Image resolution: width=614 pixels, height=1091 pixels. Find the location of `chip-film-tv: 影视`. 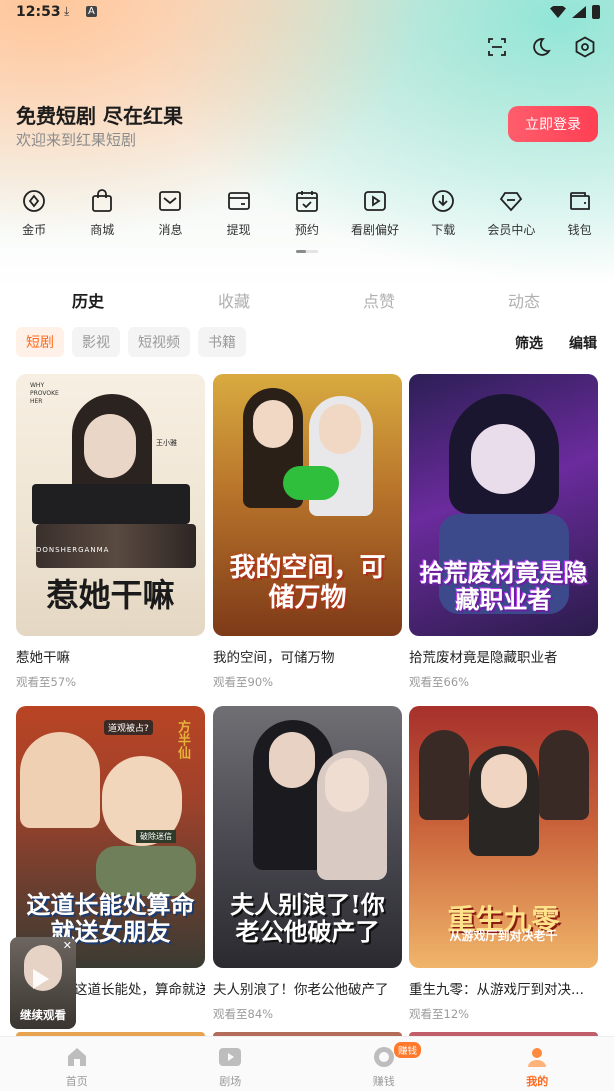

chip-film-tv: 影视 is located at coordinates (96, 342).